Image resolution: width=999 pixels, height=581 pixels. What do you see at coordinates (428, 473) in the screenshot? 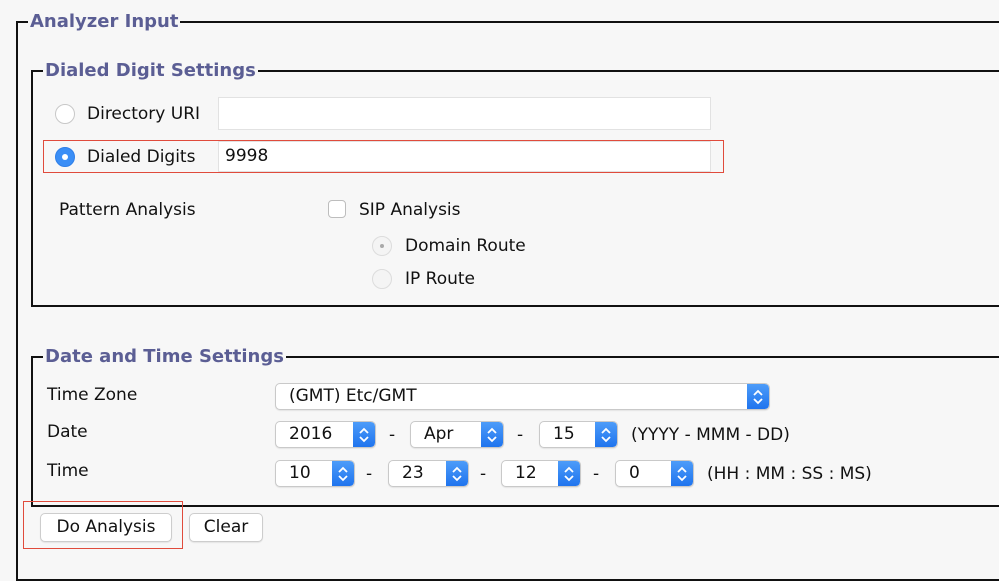
I see `time-minute-select: 23` at bounding box center [428, 473].